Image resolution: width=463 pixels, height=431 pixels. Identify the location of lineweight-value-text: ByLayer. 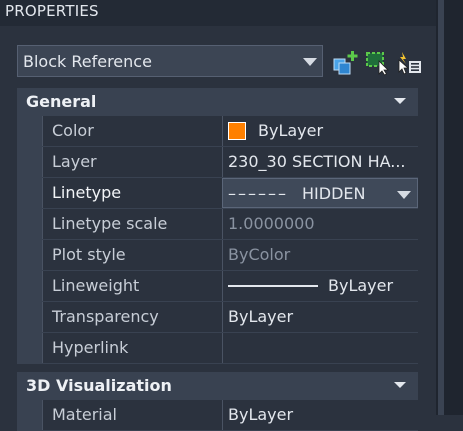
(361, 285).